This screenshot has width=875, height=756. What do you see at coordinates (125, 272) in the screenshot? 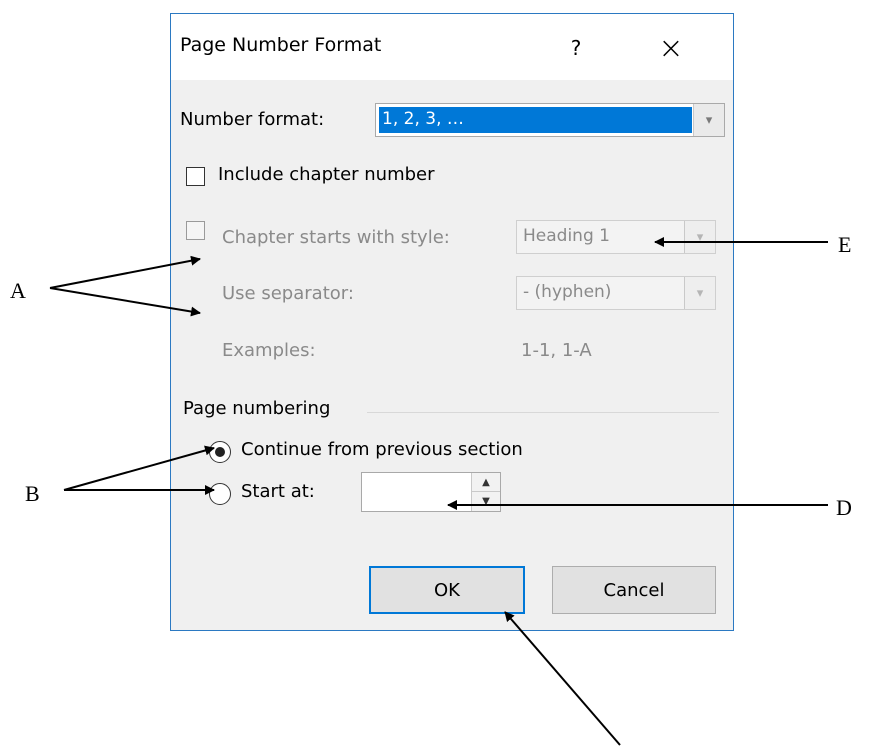
I see `arrow-a-include` at bounding box center [125, 272].